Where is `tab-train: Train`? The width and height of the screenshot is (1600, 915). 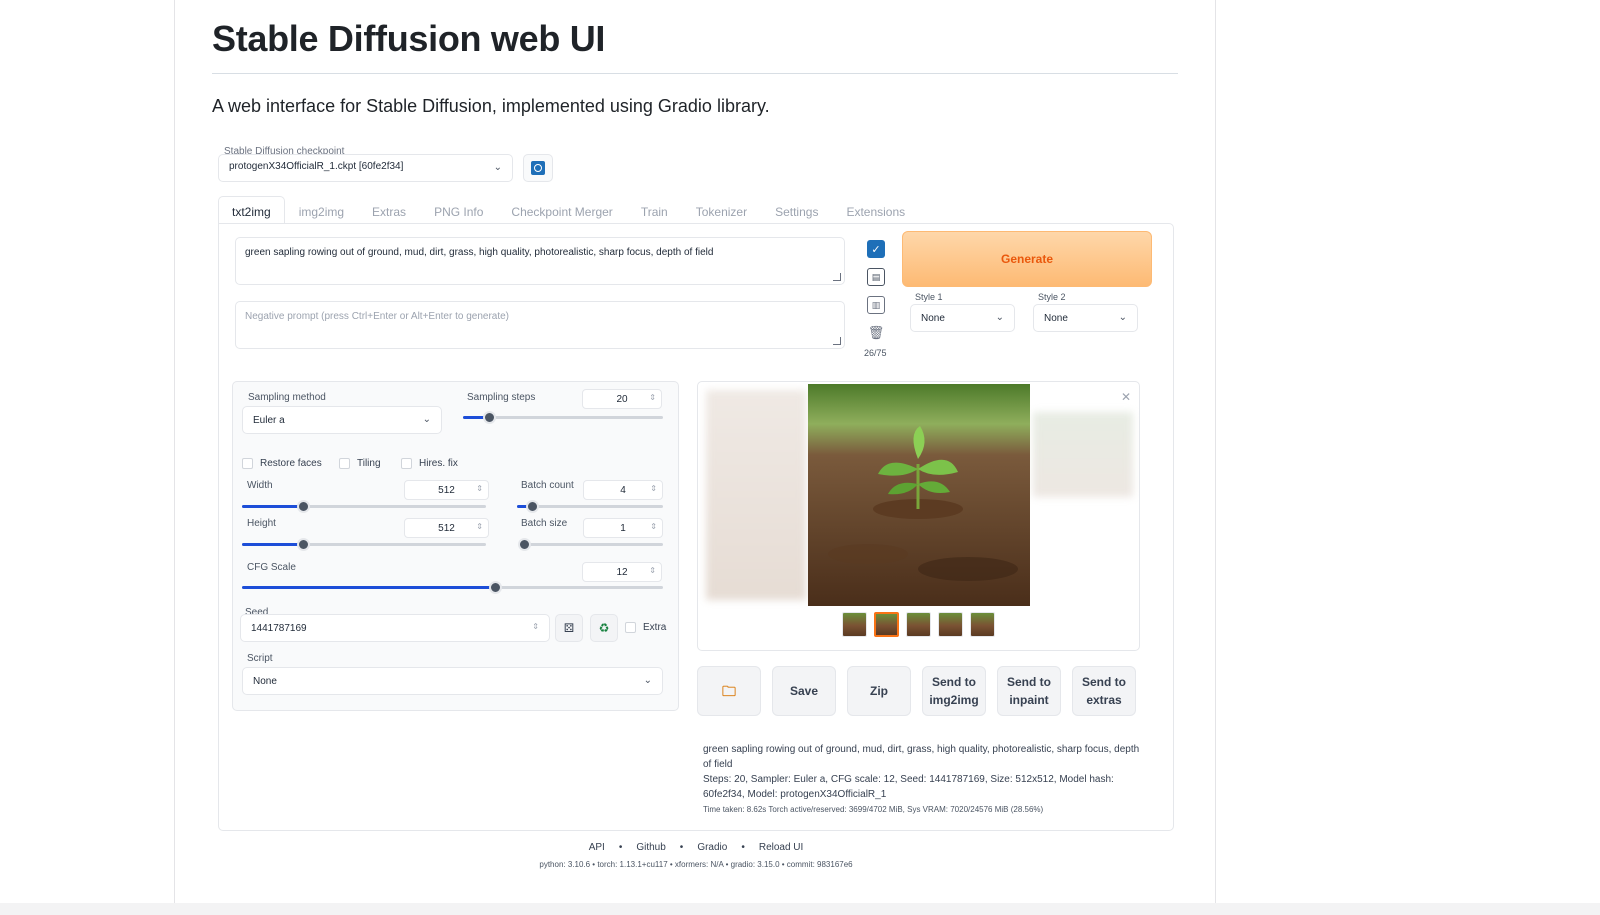
tab-train: Train is located at coordinates (654, 210).